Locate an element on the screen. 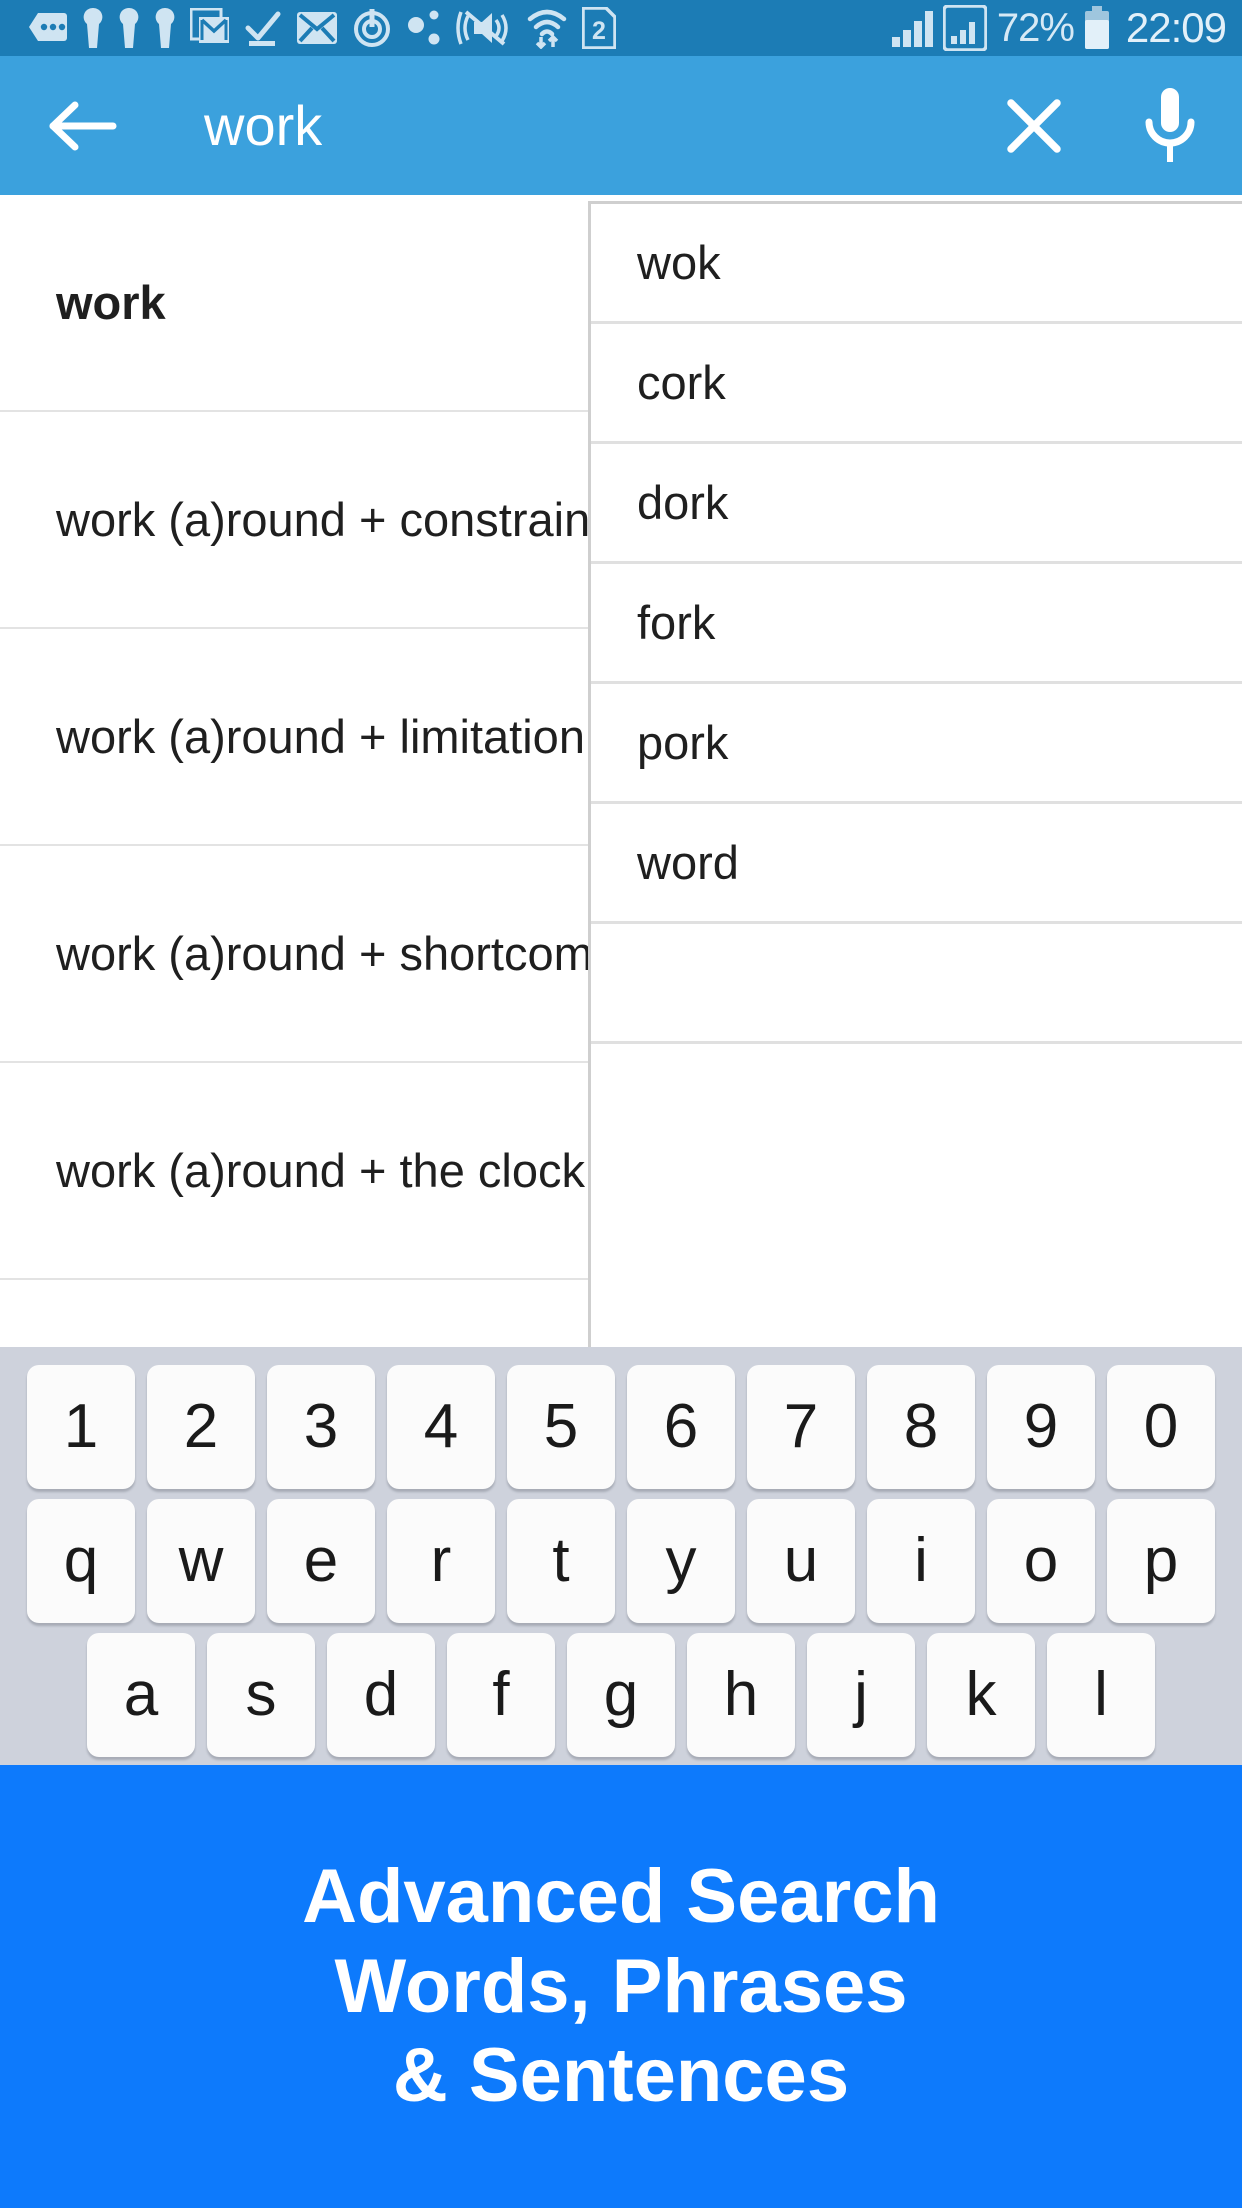 The image size is (1242, 2208). phrase-suggestion-label: work (a)round + shortcoming is located at coordinates (322, 953).